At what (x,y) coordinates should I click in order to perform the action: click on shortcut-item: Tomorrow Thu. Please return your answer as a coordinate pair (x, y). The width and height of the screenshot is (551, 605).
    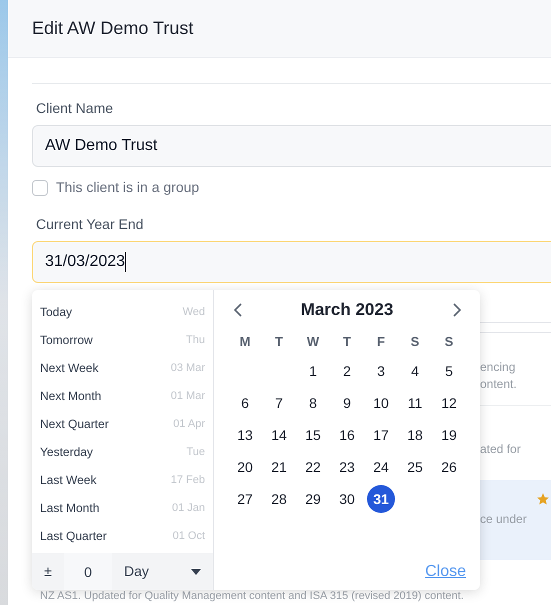
    Looking at the image, I should click on (122, 340).